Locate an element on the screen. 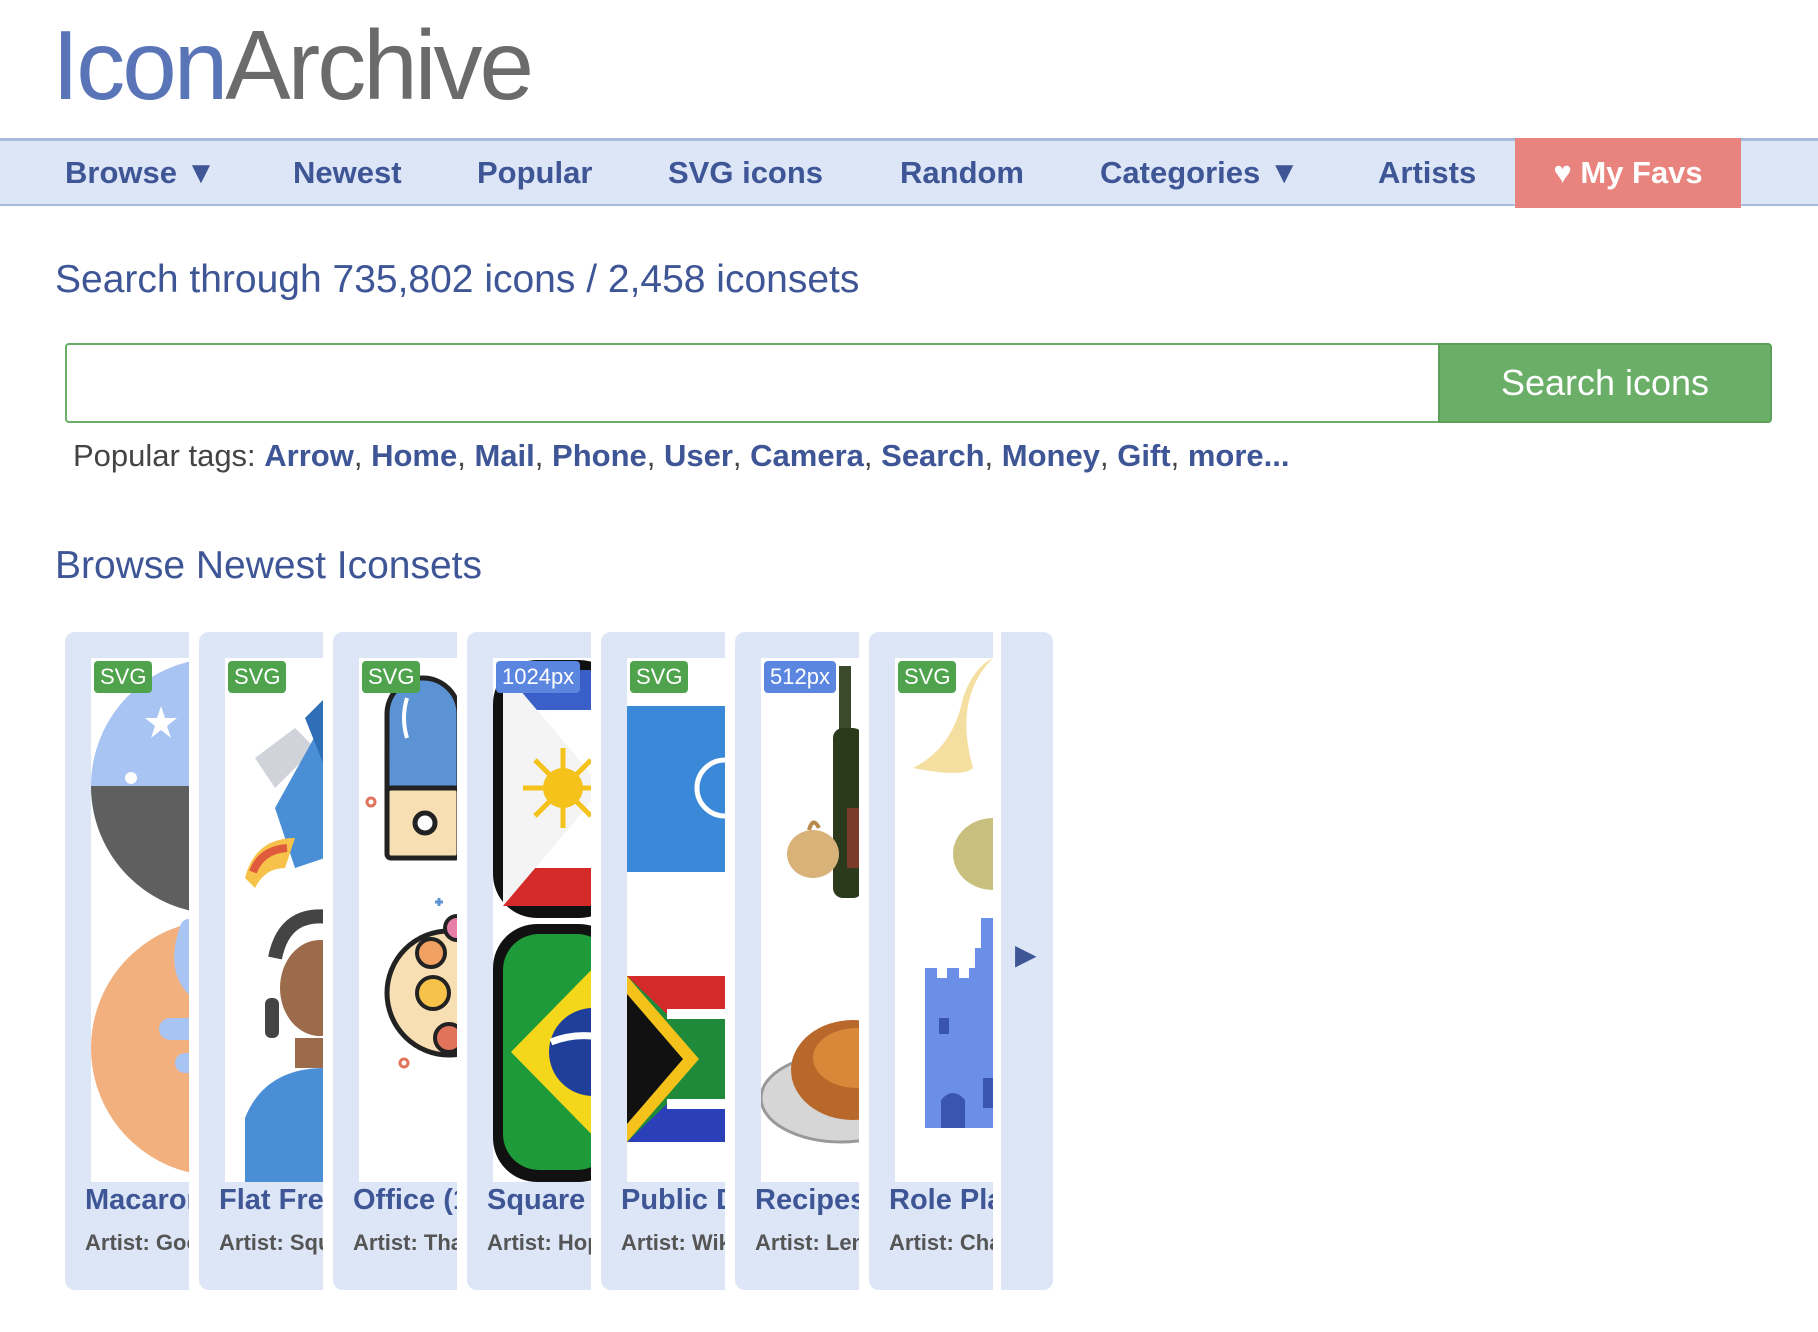  iconset-title: Role Pla is located at coordinates (941, 1200).